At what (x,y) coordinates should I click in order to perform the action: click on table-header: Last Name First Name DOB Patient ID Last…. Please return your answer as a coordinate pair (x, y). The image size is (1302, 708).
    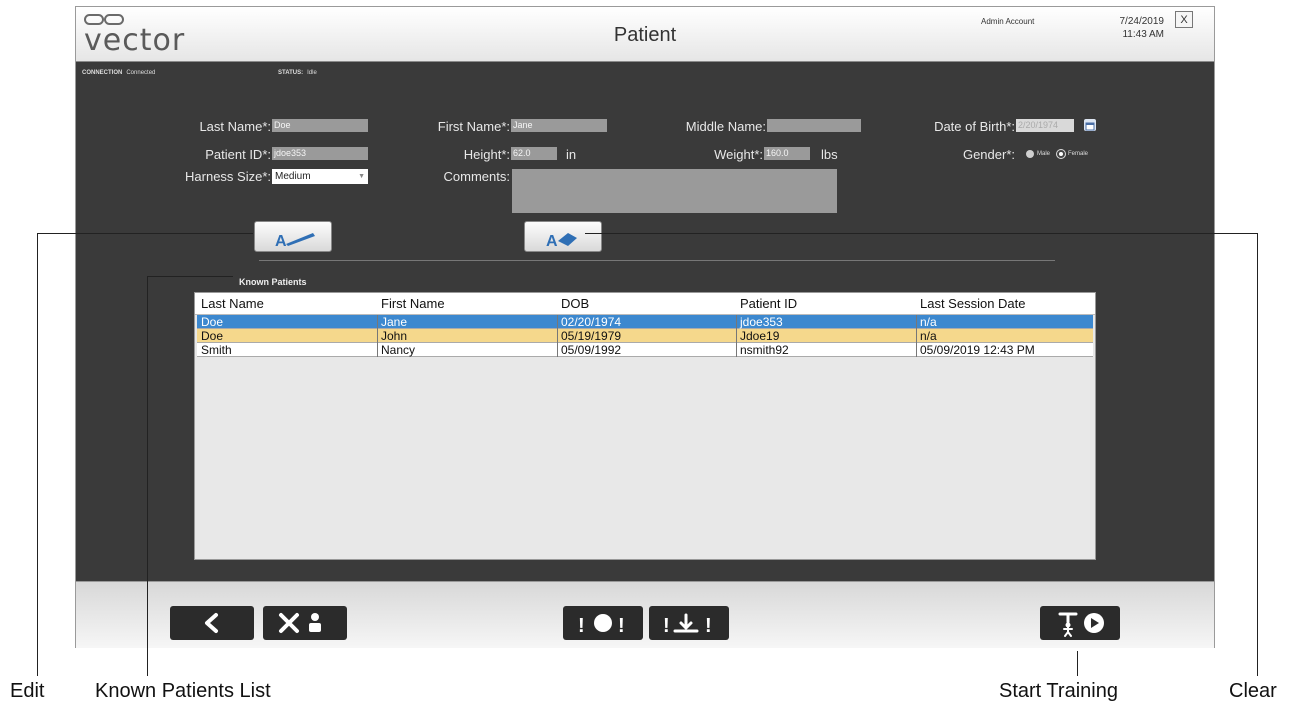
    Looking at the image, I should click on (645, 304).